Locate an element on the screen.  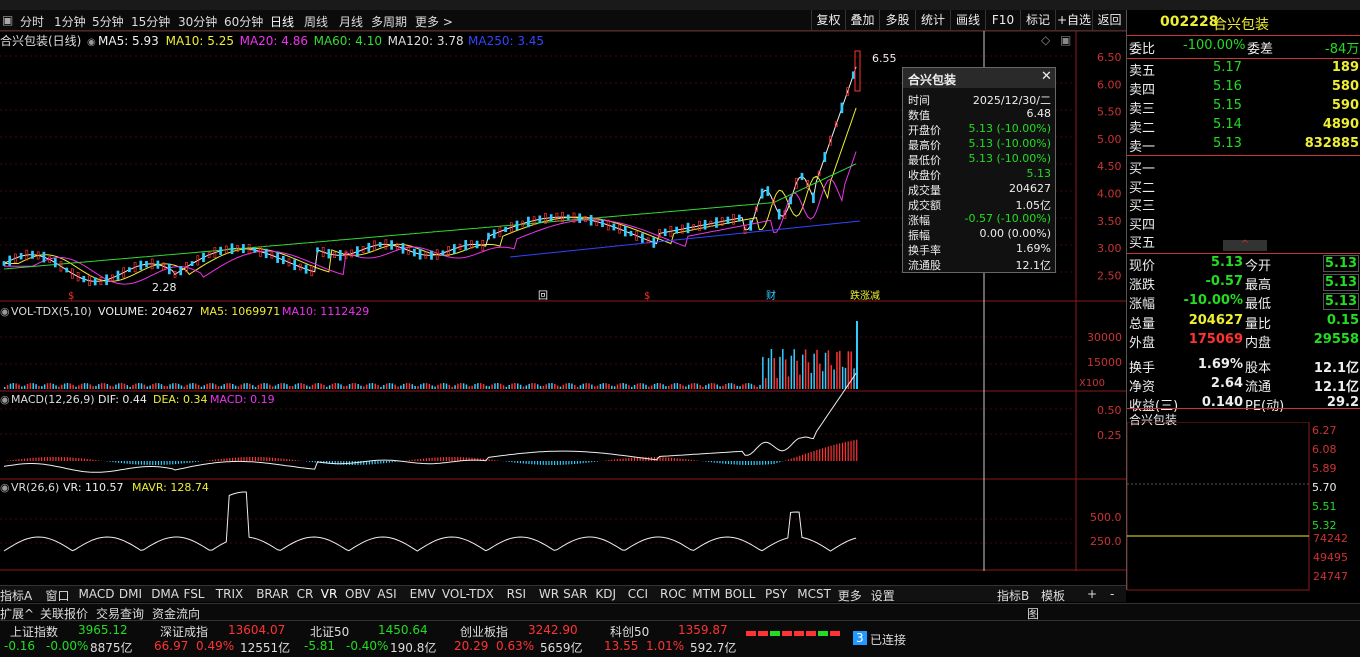
indicator-tab-12: EMV is located at coordinates (423, 594).